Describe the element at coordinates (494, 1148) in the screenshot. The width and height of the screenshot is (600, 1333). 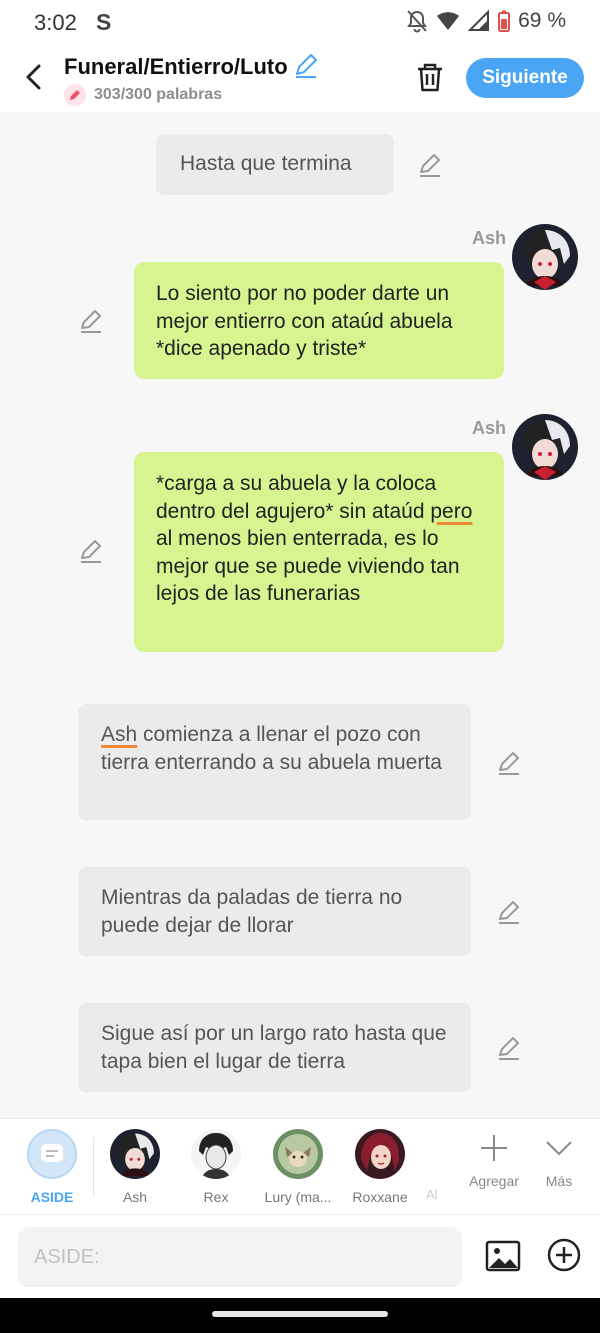
I see `plus-icon` at that location.